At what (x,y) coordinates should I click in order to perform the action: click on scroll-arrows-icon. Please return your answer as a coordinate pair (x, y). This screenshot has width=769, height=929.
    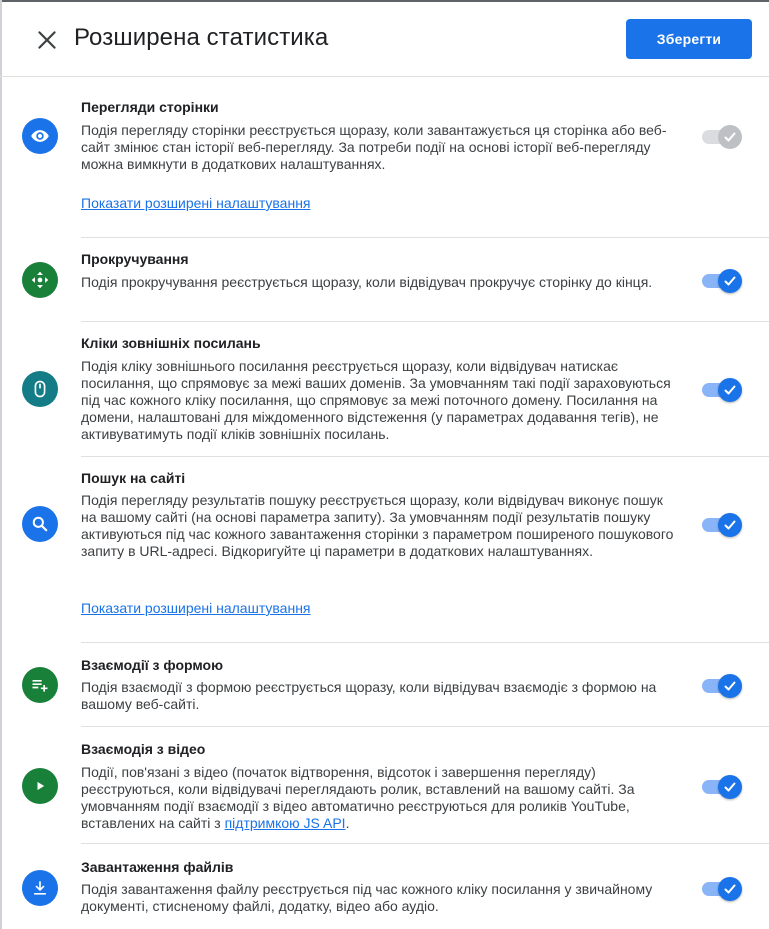
    Looking at the image, I should click on (40, 280).